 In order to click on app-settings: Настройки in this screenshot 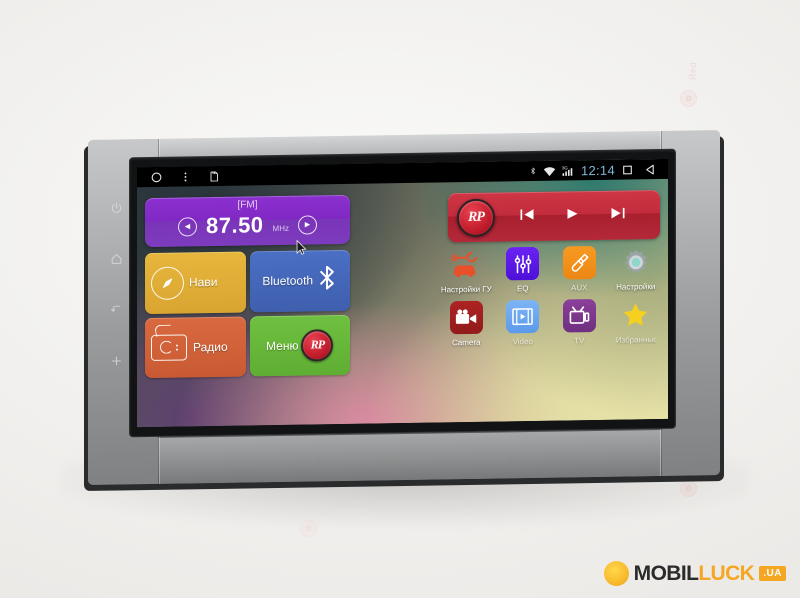, I will do `click(636, 268)`.